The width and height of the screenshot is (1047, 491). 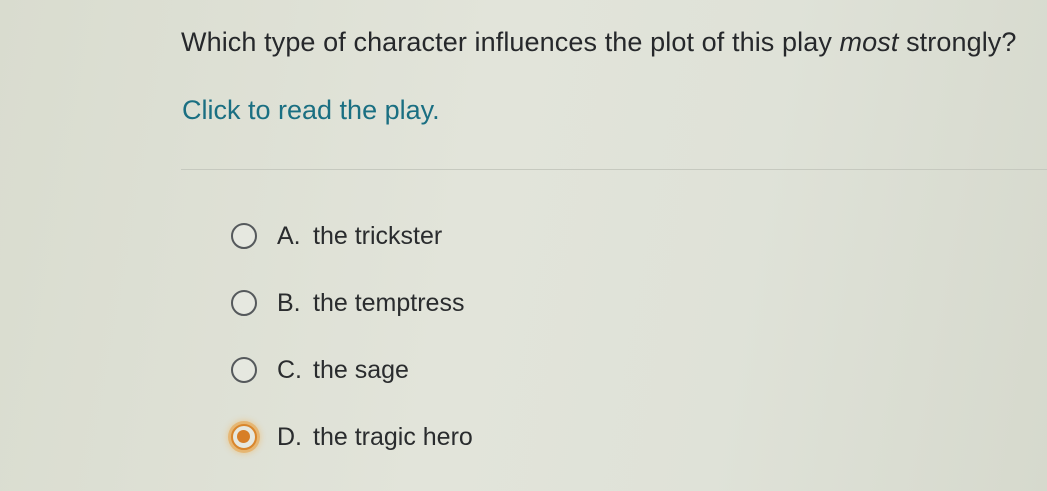 What do you see at coordinates (389, 302) in the screenshot?
I see `option-b-text: the temptress` at bounding box center [389, 302].